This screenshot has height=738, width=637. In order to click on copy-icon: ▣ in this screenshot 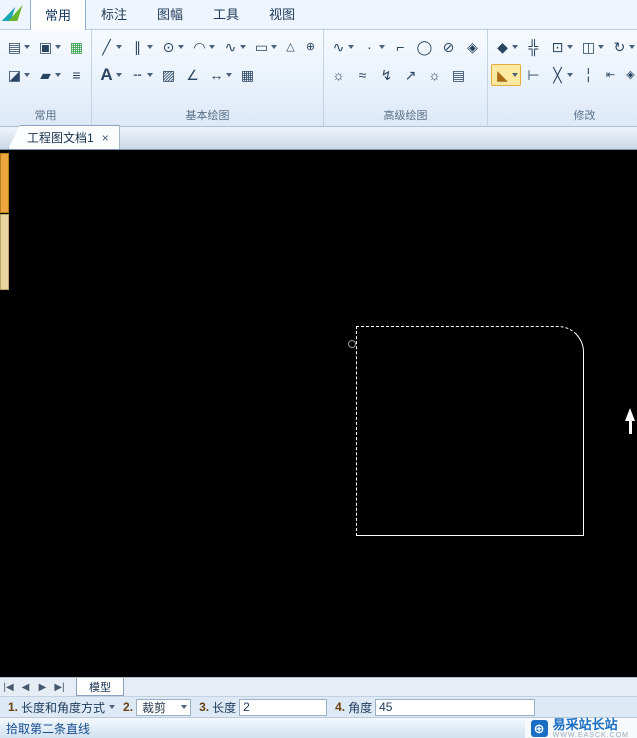, I will do `click(49, 47)`.